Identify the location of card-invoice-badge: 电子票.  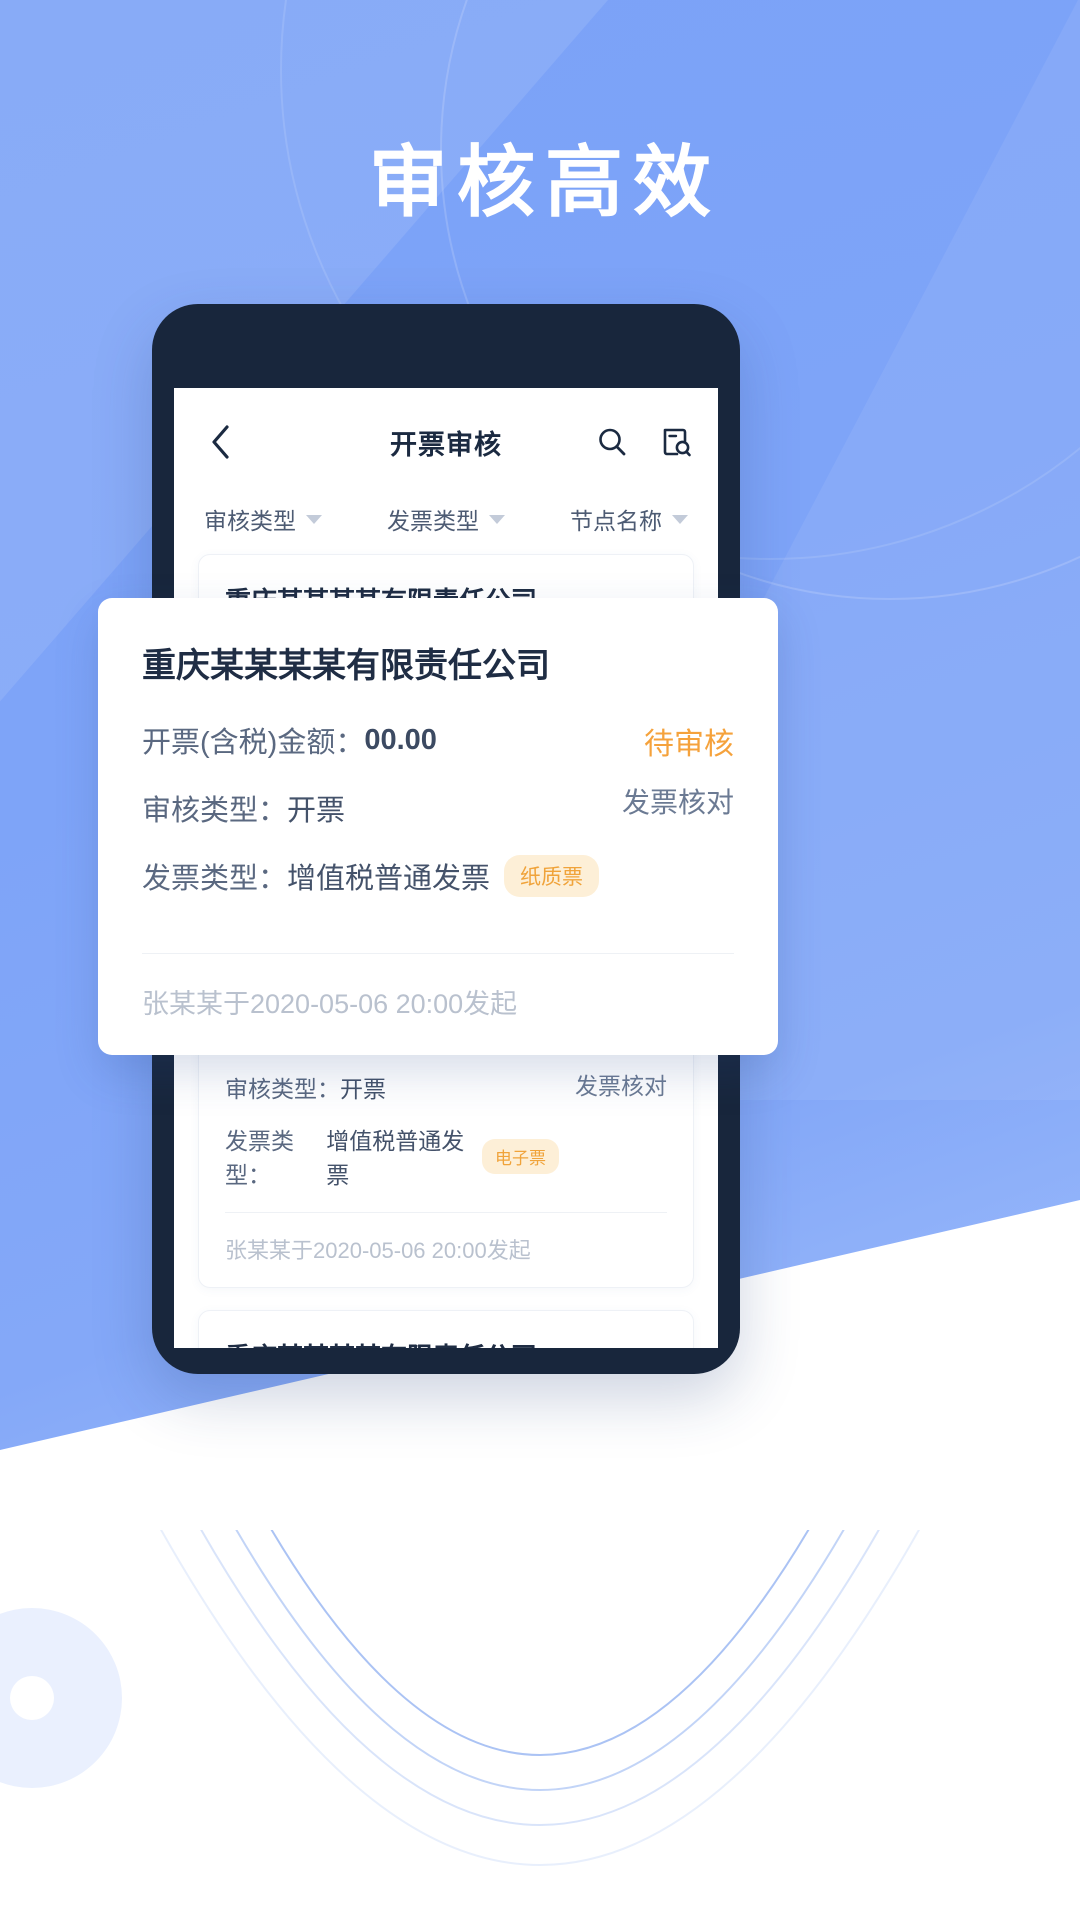
(520, 1156).